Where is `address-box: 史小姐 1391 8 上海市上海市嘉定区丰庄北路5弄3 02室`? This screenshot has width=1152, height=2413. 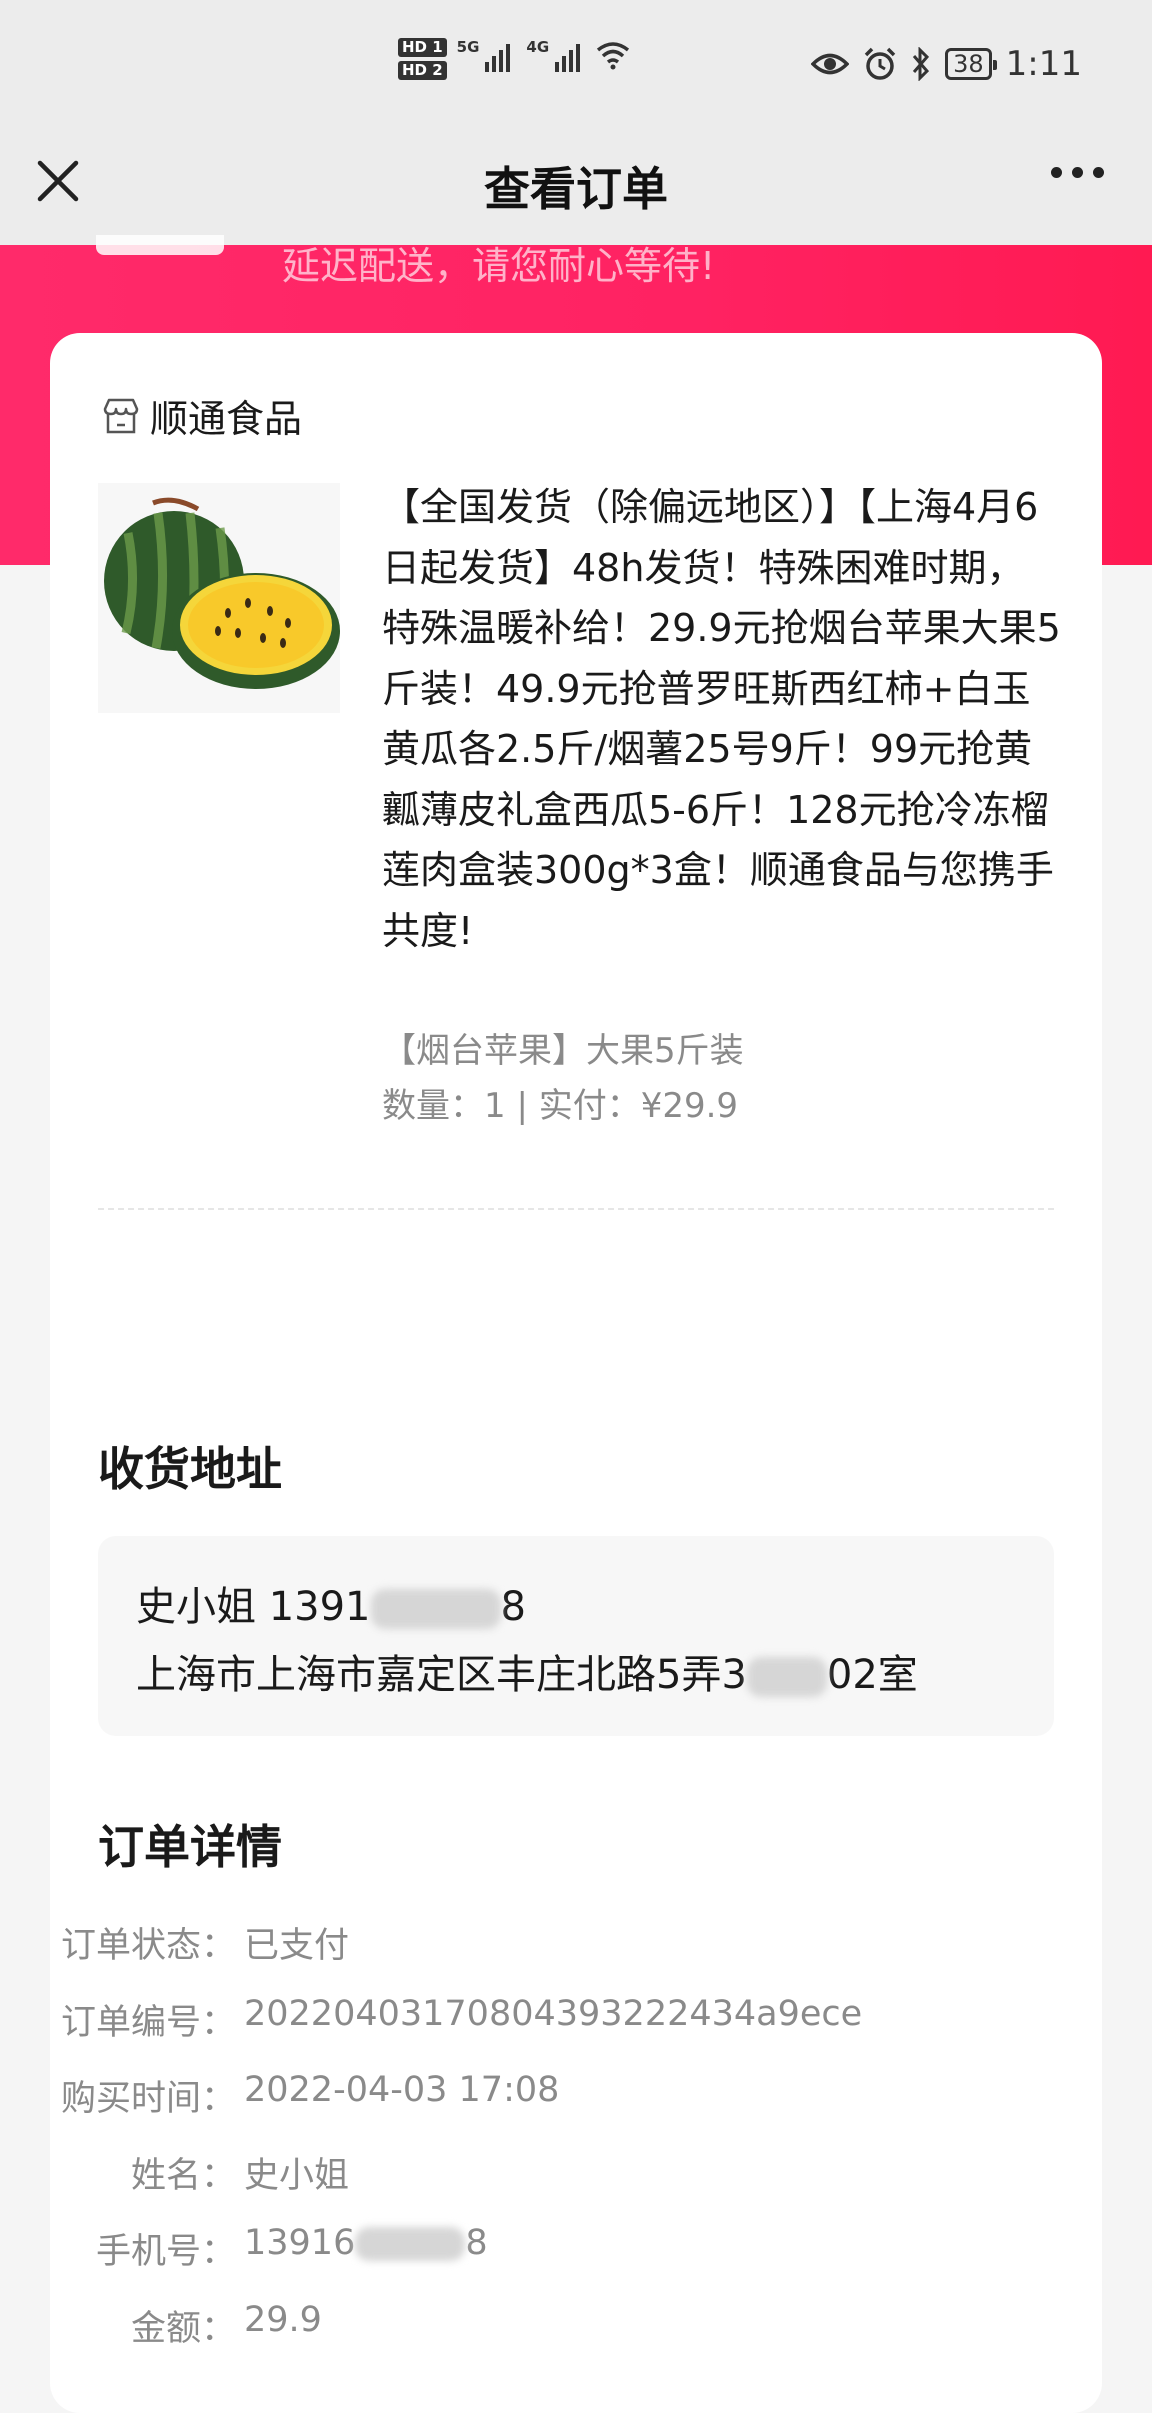 address-box: 史小姐 1391 8 上海市上海市嘉定区丰庄北路5弄3 02室 is located at coordinates (576, 1636).